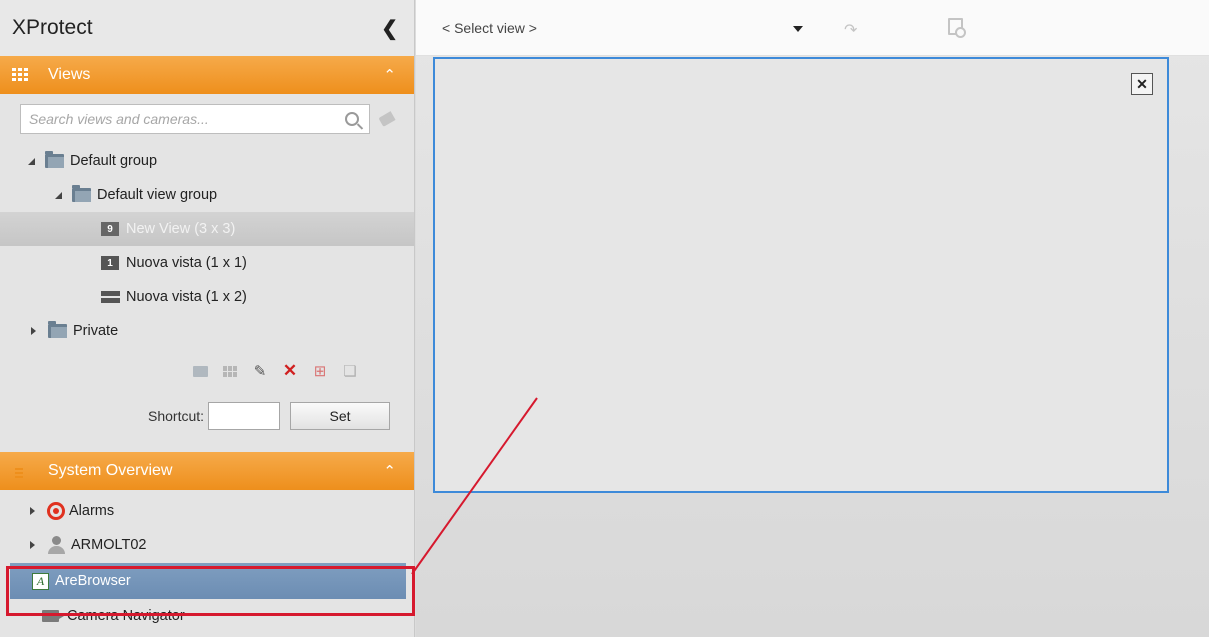  What do you see at coordinates (187, 119) in the screenshot?
I see `search-input` at bounding box center [187, 119].